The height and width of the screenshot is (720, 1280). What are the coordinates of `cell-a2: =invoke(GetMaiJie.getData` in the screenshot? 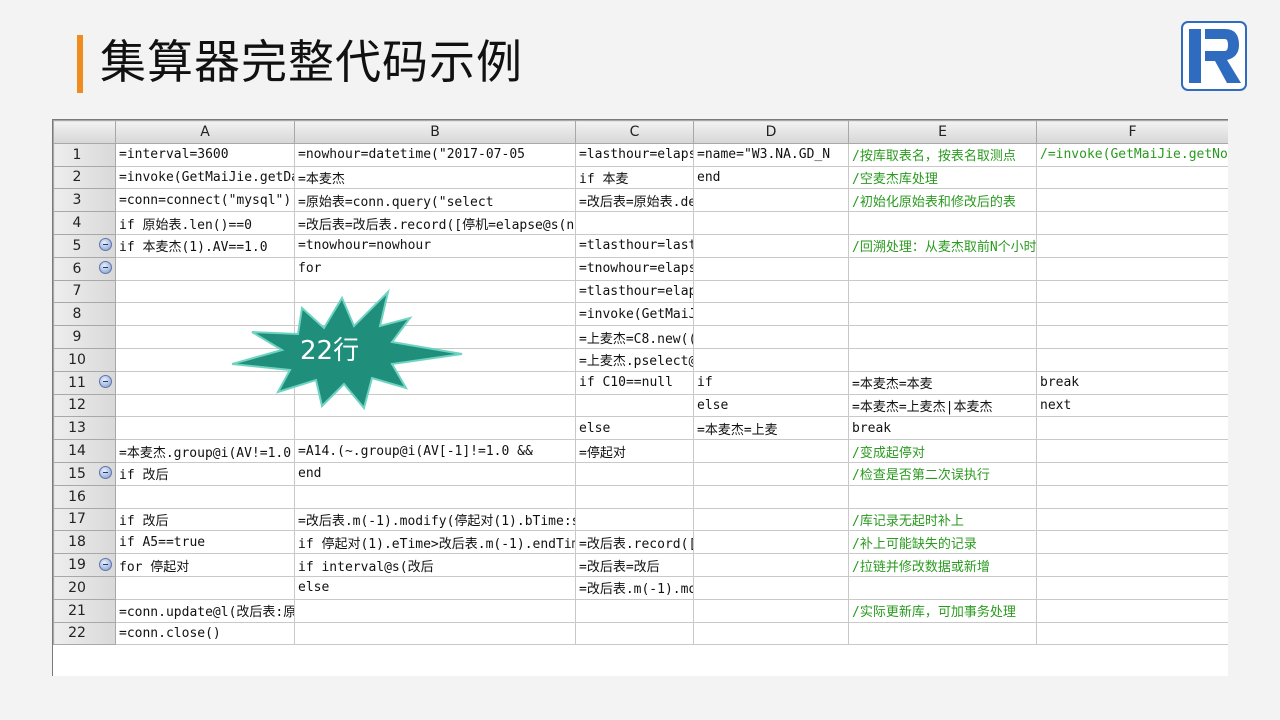 It's located at (205, 177).